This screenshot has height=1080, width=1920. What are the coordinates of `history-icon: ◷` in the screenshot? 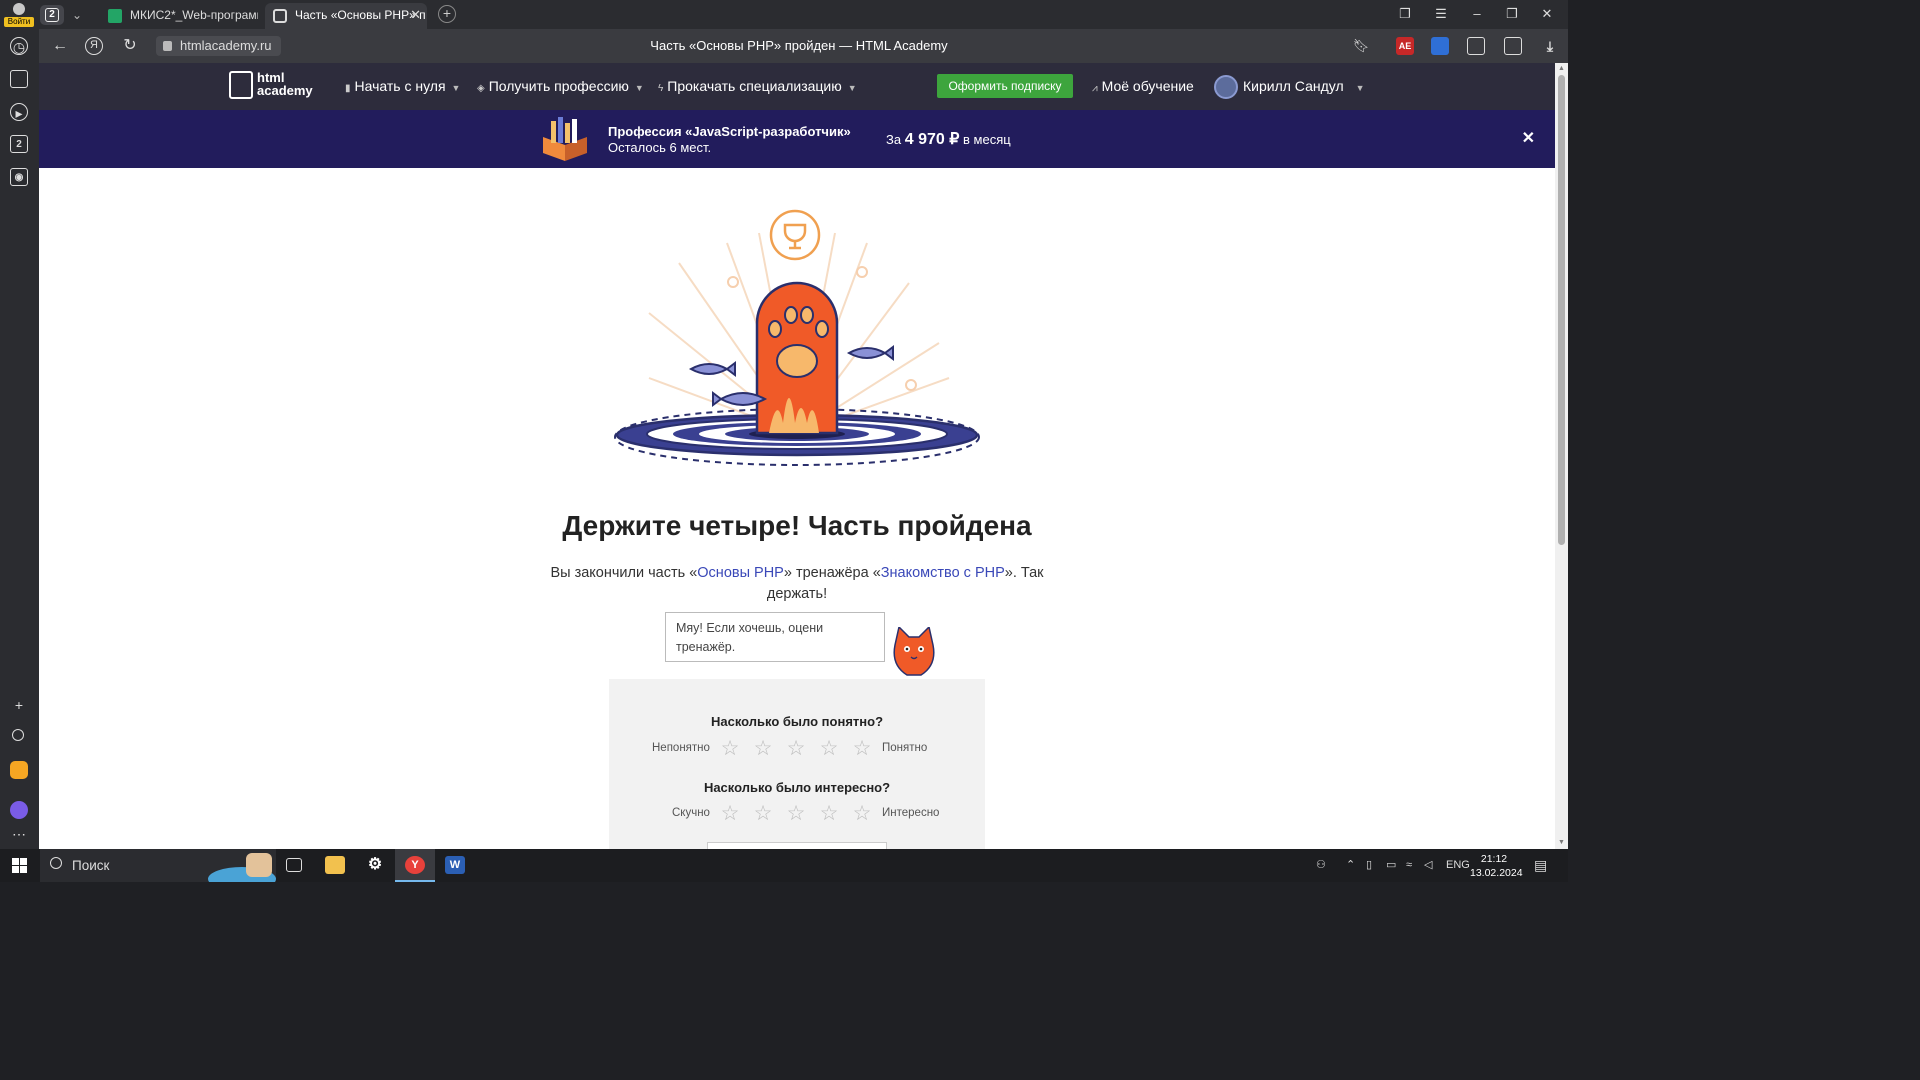 It's located at (19, 46).